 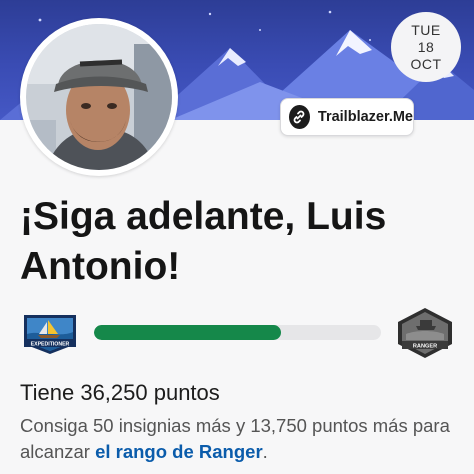 I want to click on expeditioner-badge-text: EXPEDITIONER, so click(x=50, y=345).